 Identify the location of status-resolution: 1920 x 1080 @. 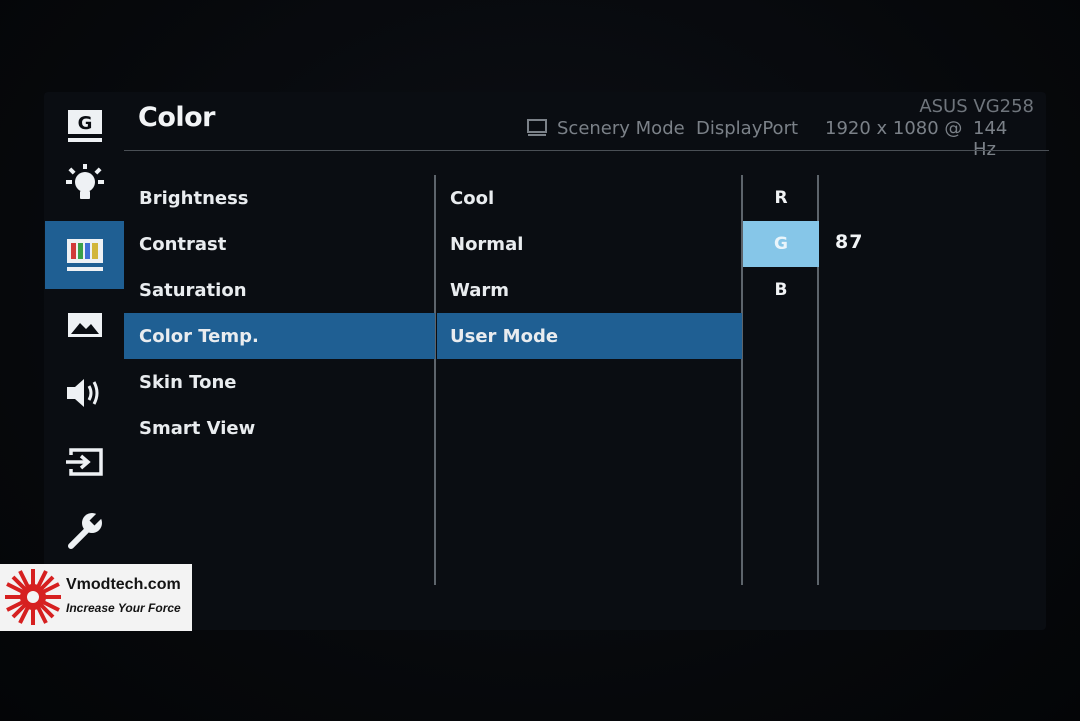
(894, 128).